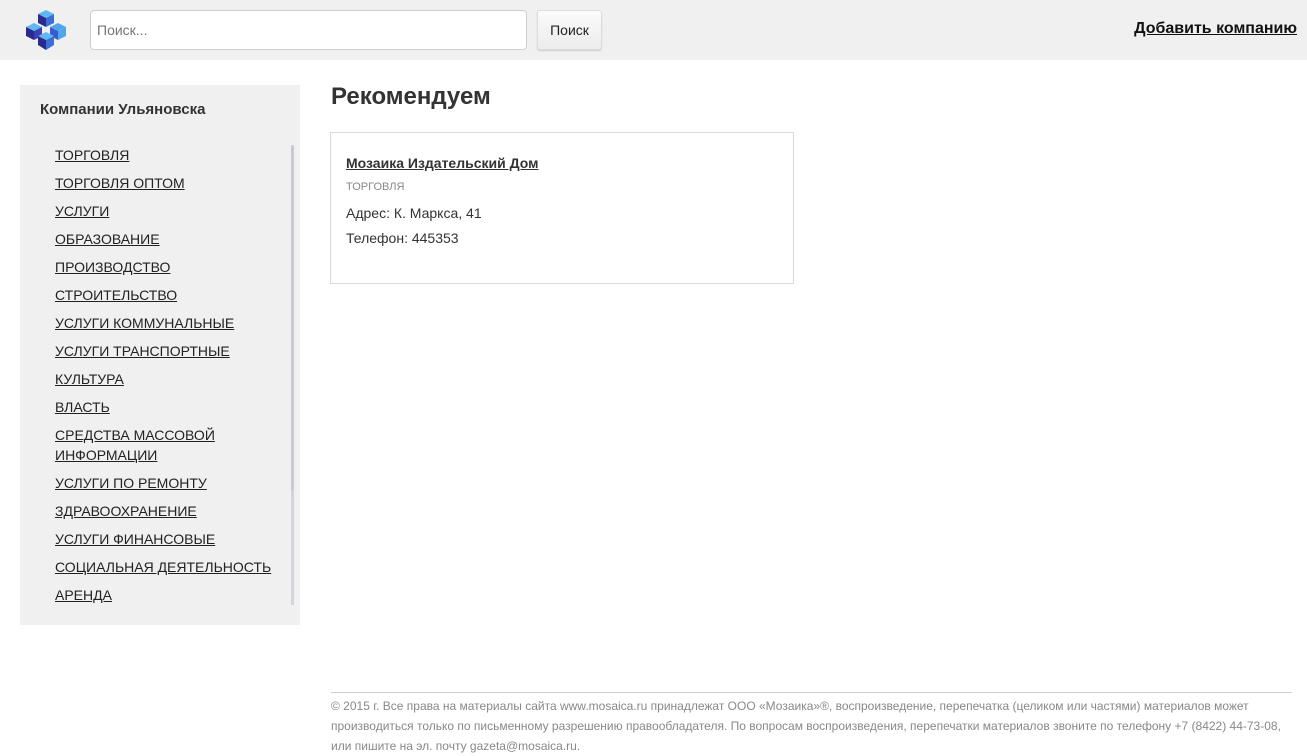 This screenshot has height=756, width=1307. I want to click on category-item: СТРОИТЕЛЬСТВО, so click(158, 295).